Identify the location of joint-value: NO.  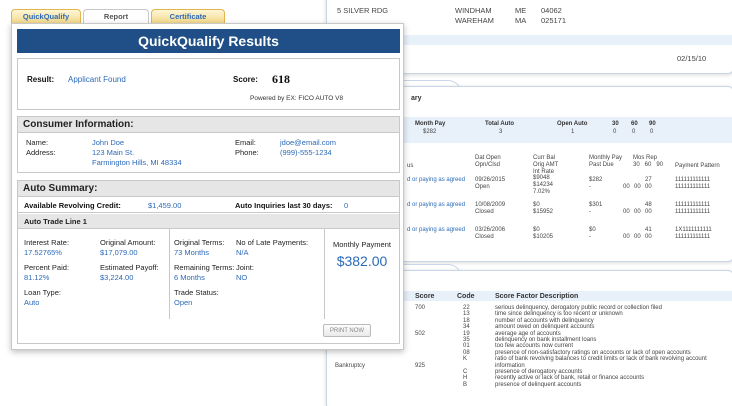
(242, 277).